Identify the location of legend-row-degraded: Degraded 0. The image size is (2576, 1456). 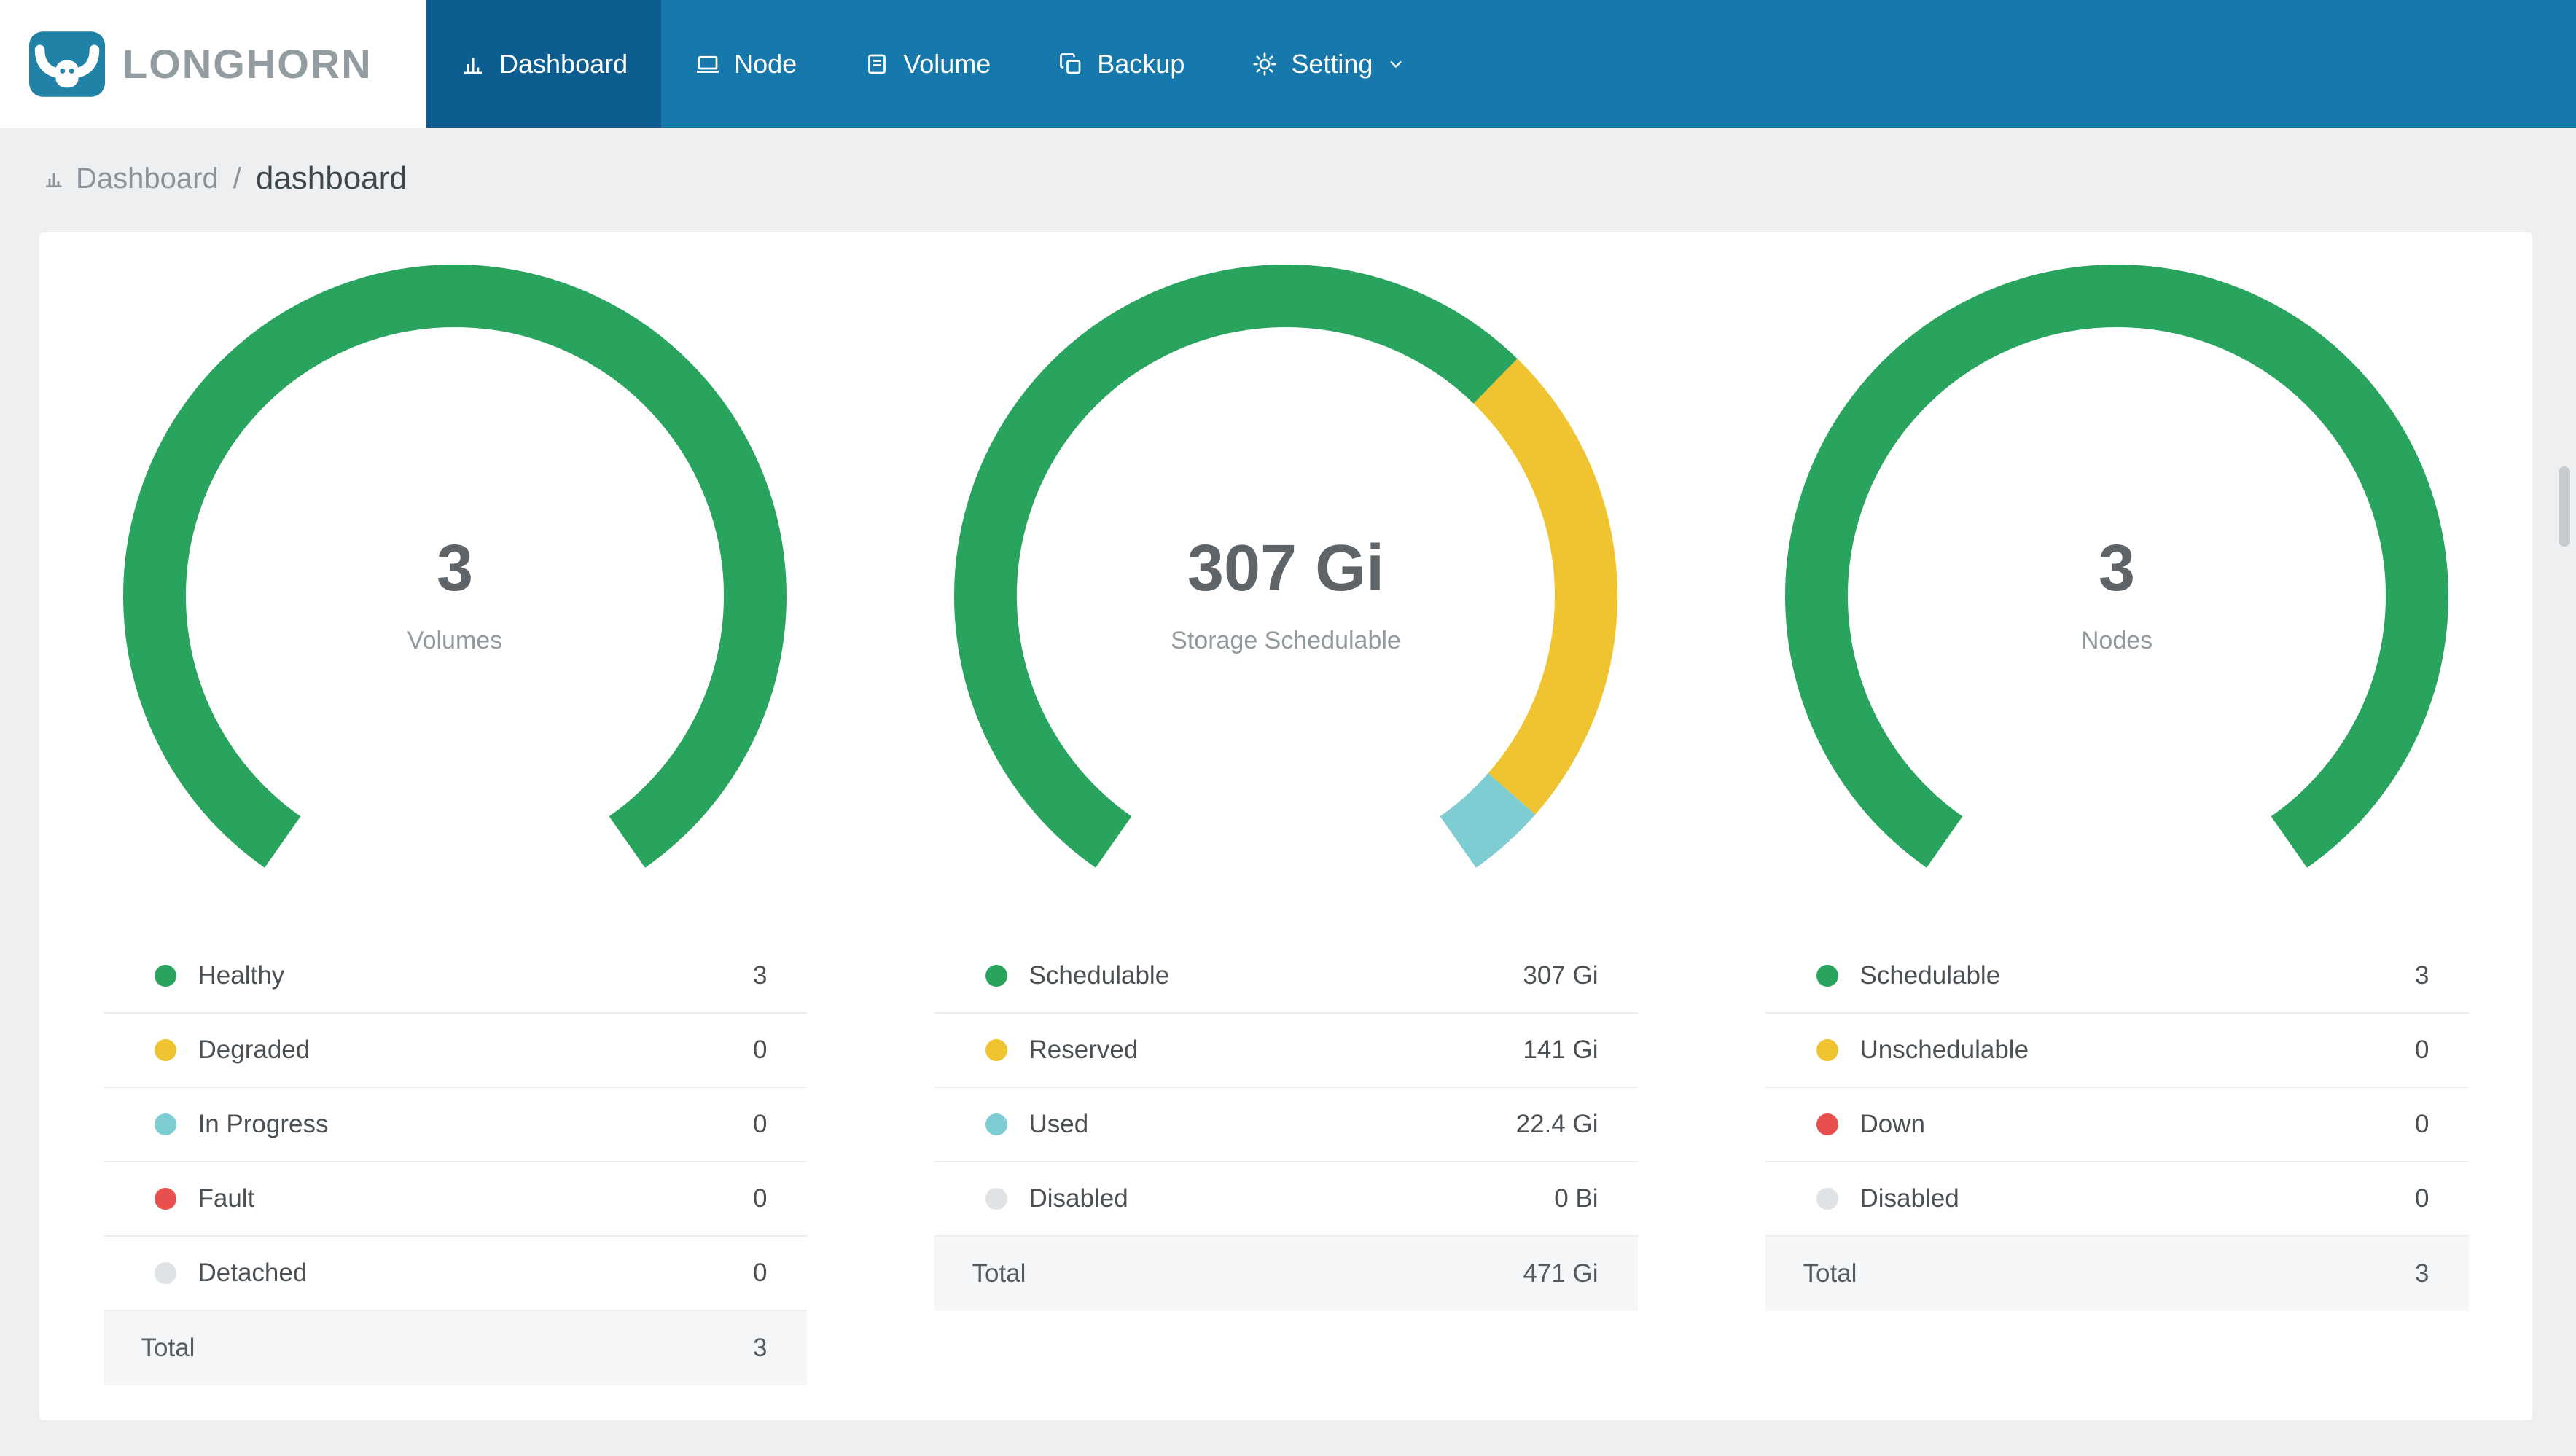
(455, 1051).